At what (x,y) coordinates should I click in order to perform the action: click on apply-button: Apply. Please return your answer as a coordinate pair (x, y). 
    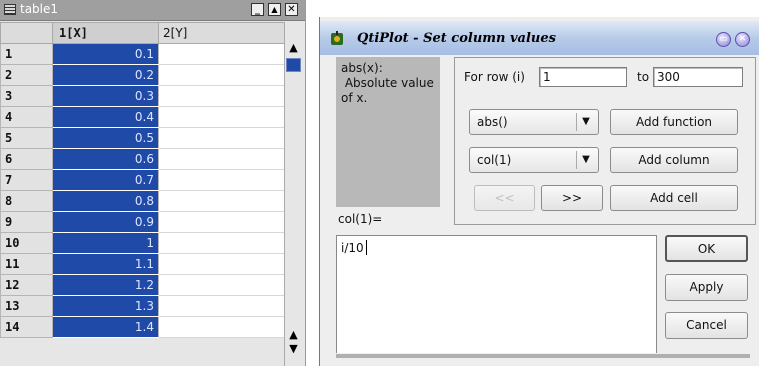
    Looking at the image, I should click on (706, 287).